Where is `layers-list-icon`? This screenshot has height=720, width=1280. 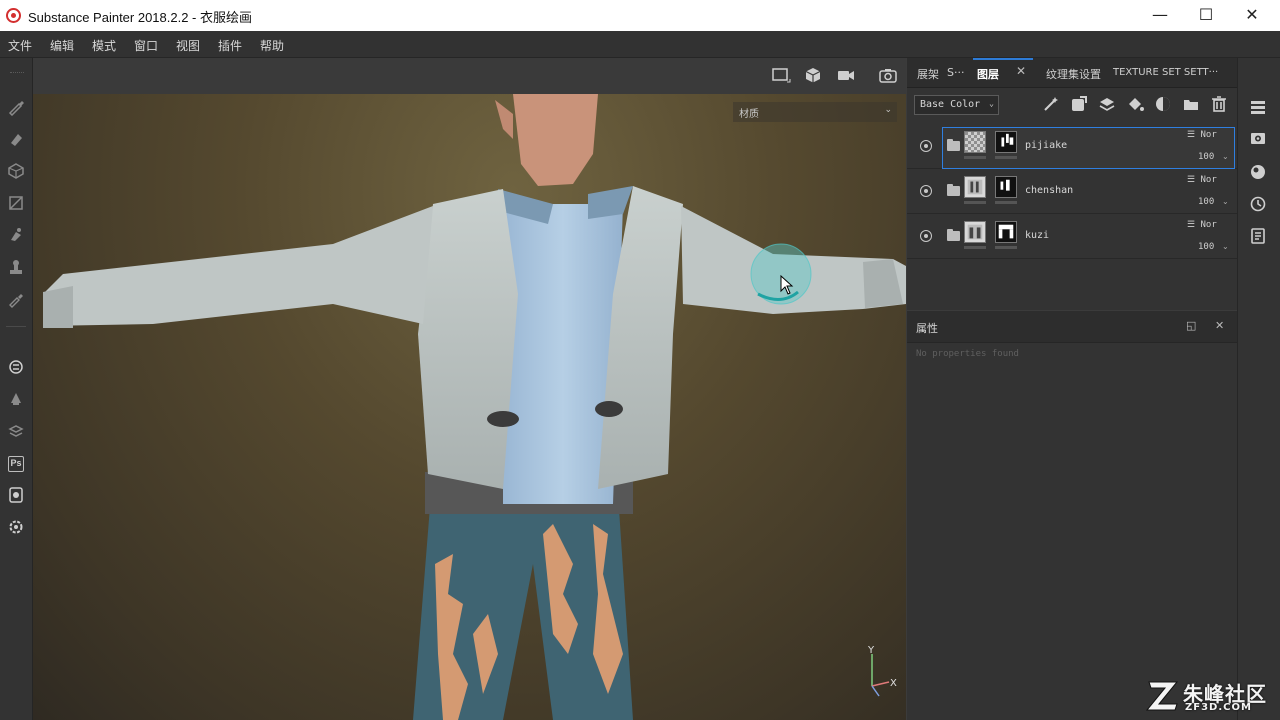 layers-list-icon is located at coordinates (1259, 108).